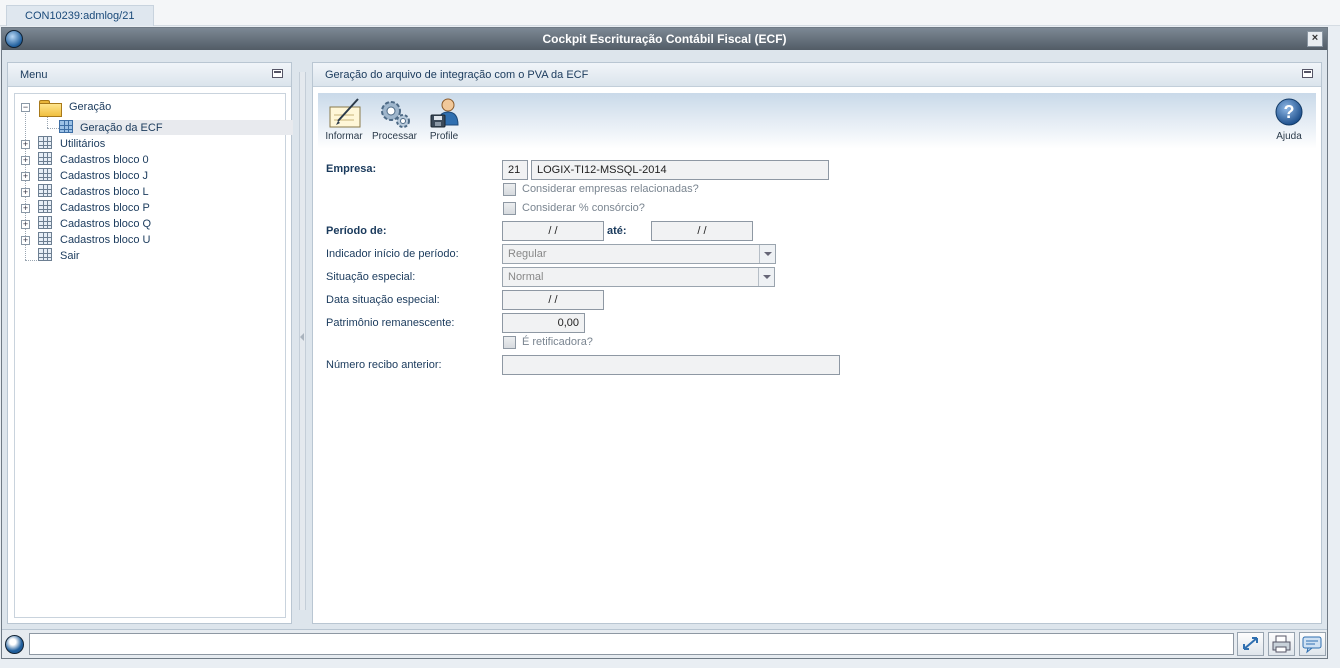 The height and width of the screenshot is (668, 1340). What do you see at coordinates (395, 136) in the screenshot?
I see `processar-label: Processar` at bounding box center [395, 136].